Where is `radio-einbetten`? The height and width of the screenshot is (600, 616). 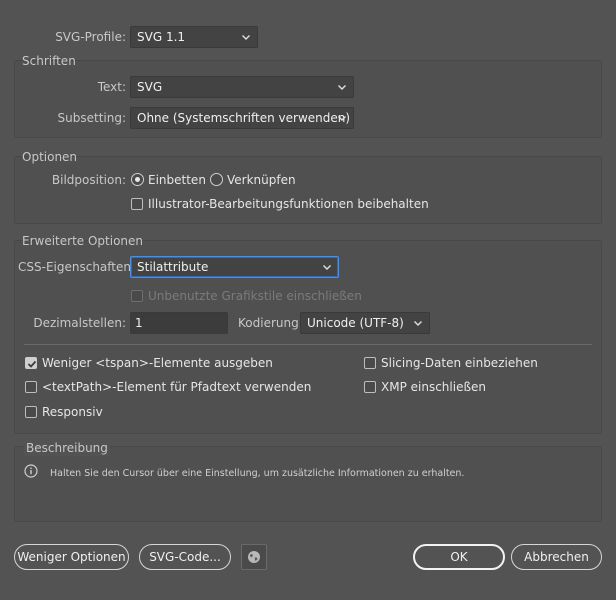 radio-einbetten is located at coordinates (137, 179).